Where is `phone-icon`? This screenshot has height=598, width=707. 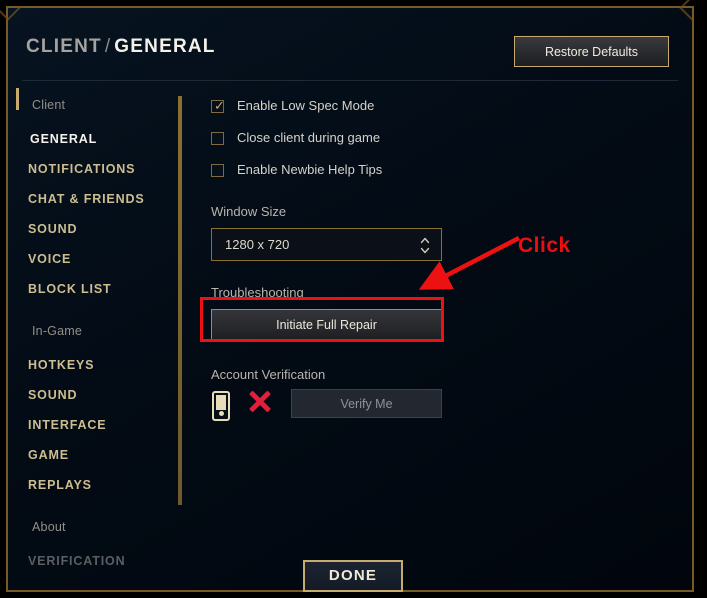 phone-icon is located at coordinates (221, 406).